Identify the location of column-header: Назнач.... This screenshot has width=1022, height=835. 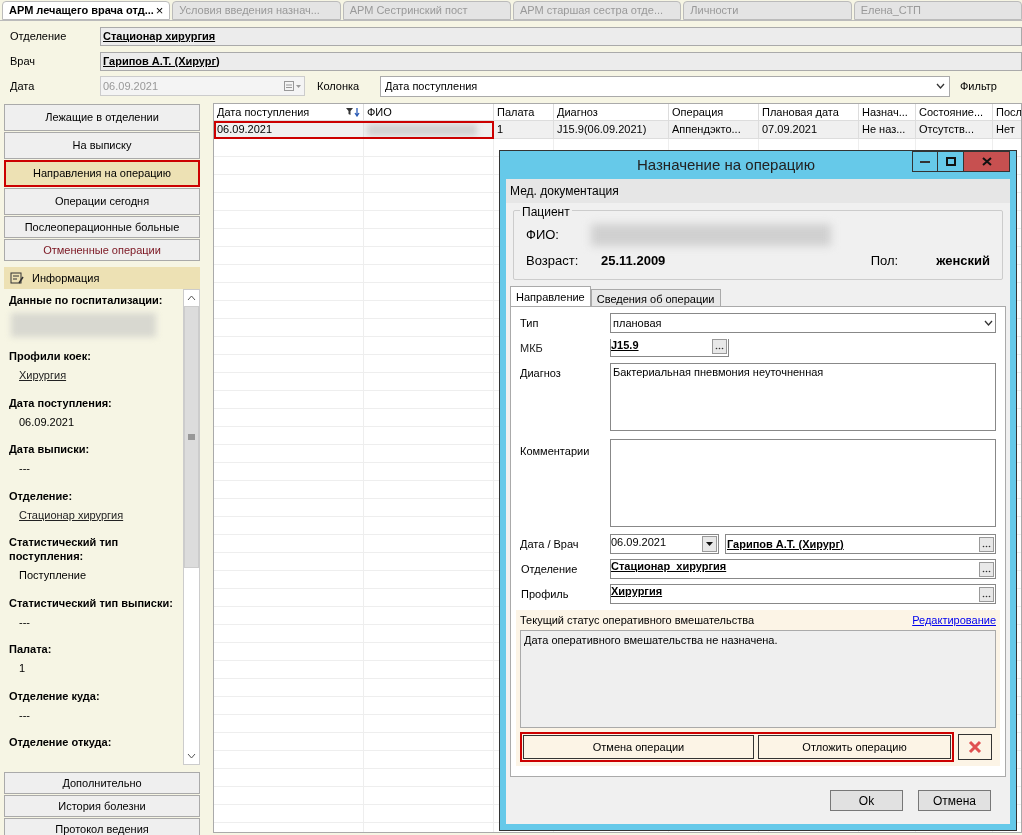
(885, 112).